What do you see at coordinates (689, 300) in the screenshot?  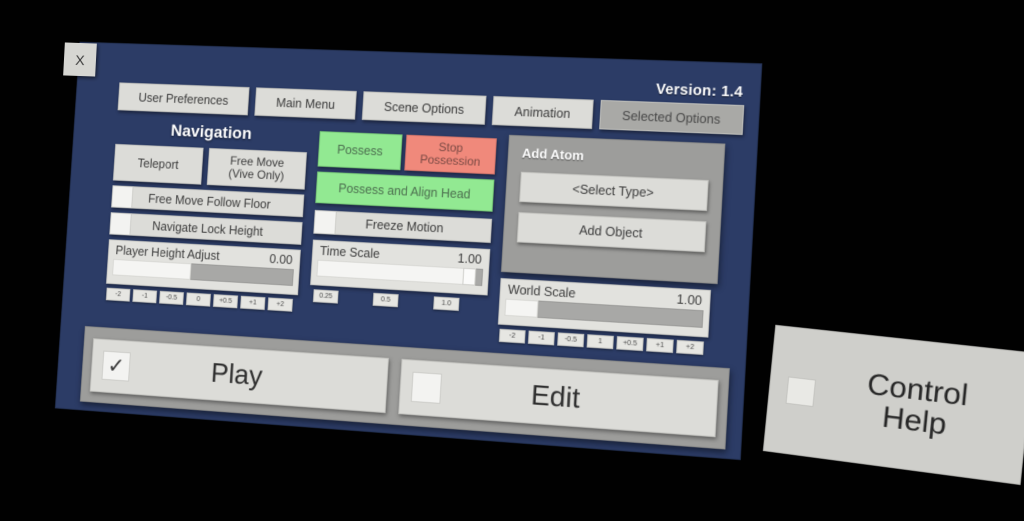 I see `world-scale-value: 1.00` at bounding box center [689, 300].